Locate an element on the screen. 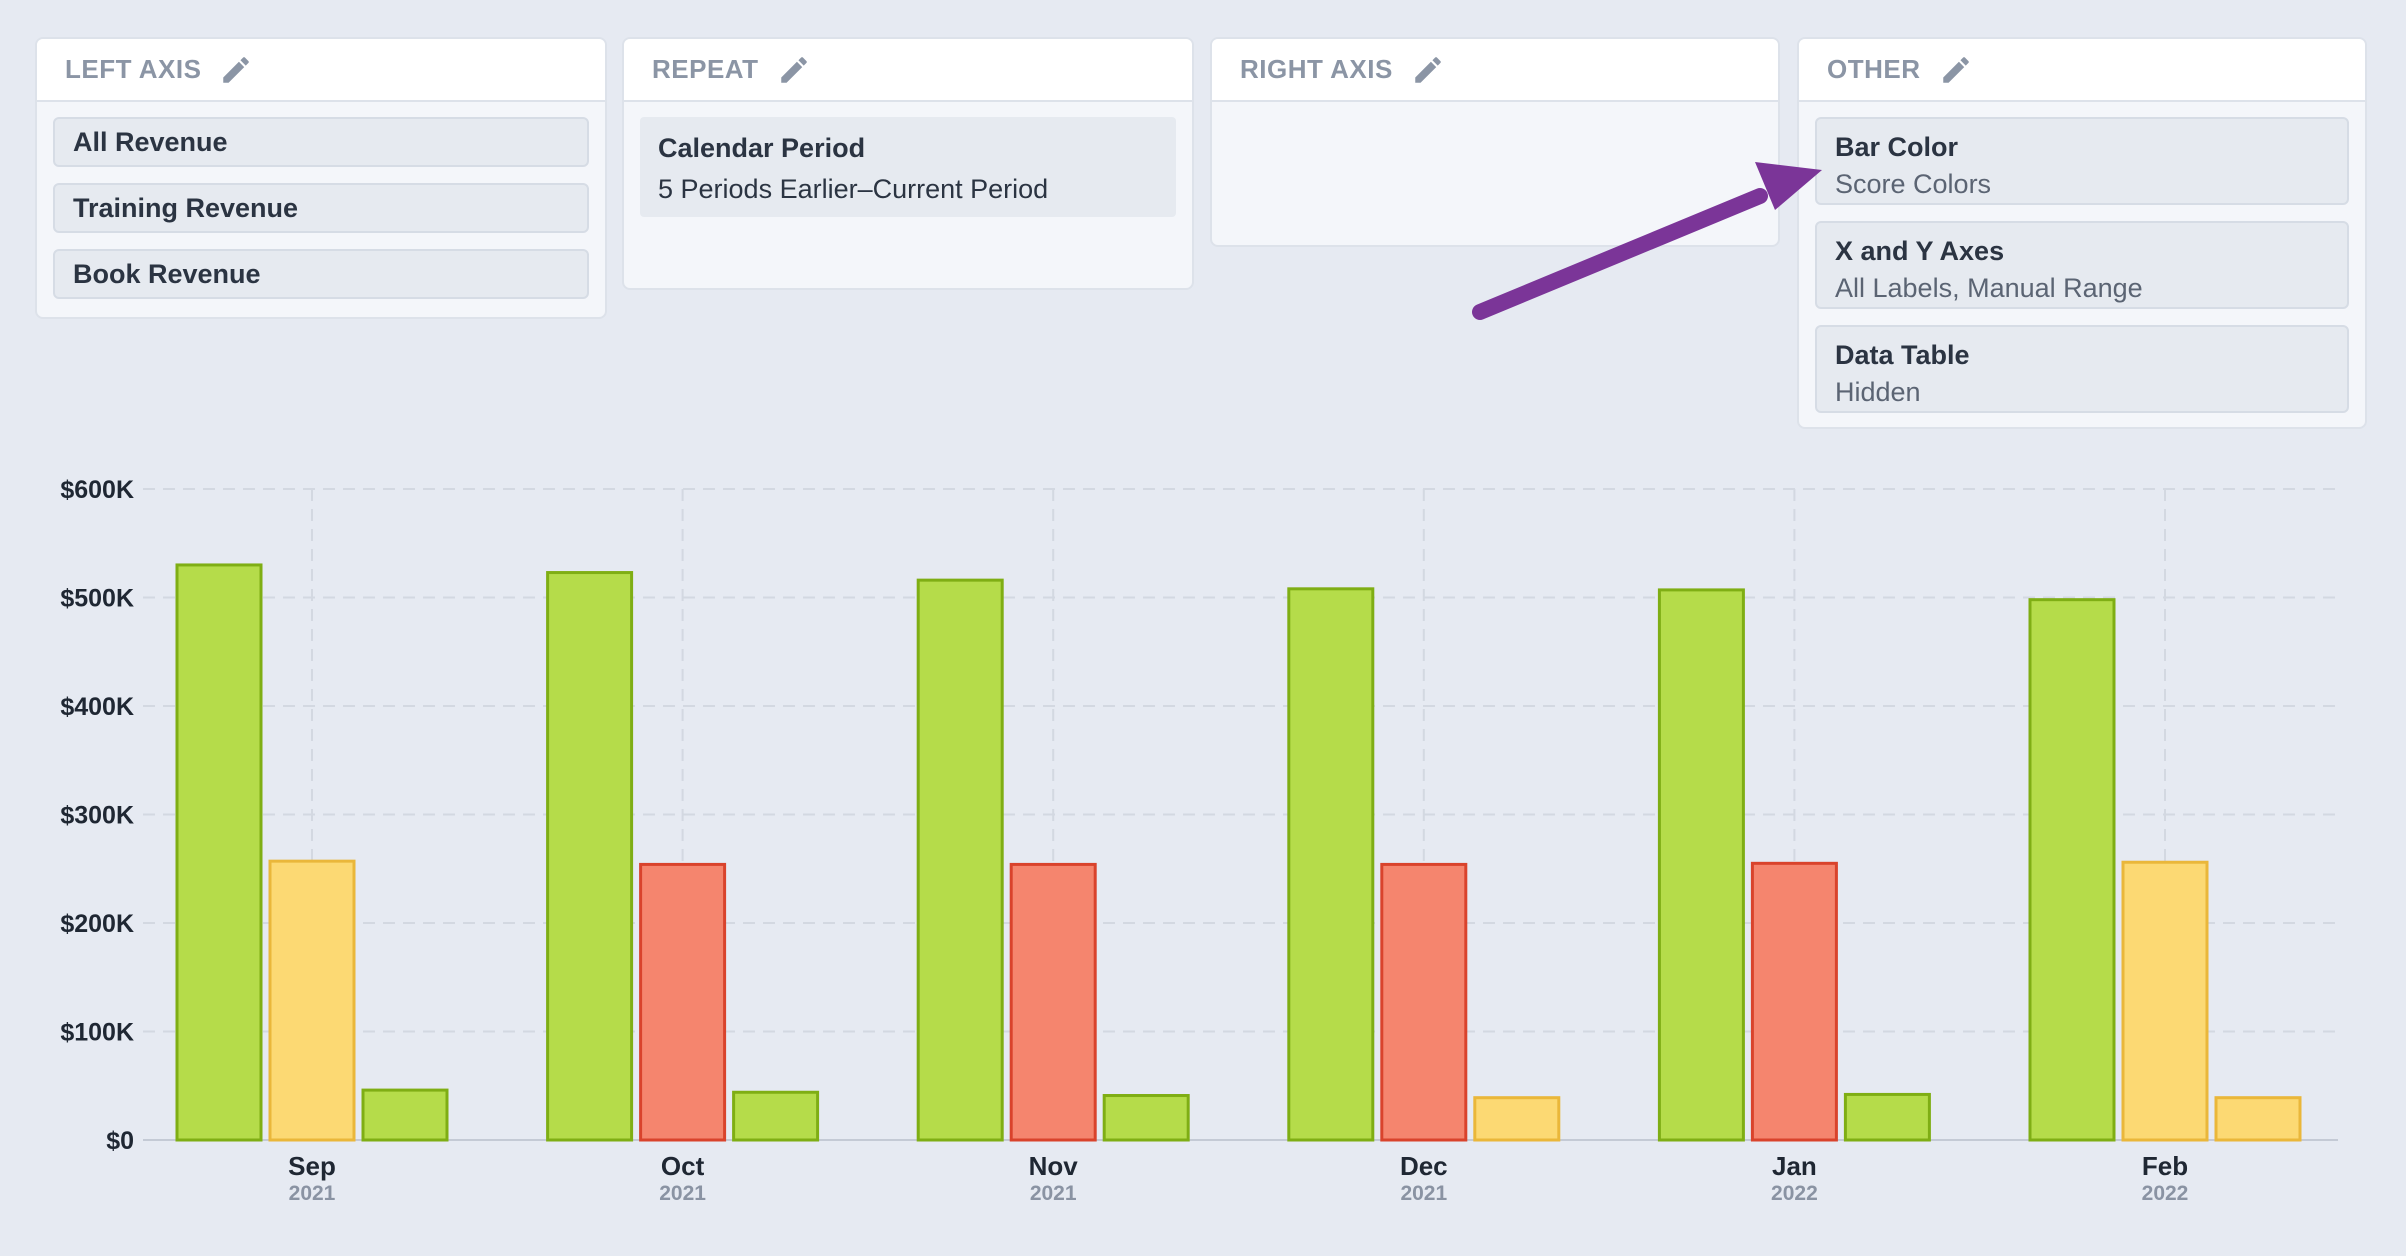 Image resolution: width=2406 pixels, height=1256 pixels. arrow-annotation is located at coordinates (1647, 241).